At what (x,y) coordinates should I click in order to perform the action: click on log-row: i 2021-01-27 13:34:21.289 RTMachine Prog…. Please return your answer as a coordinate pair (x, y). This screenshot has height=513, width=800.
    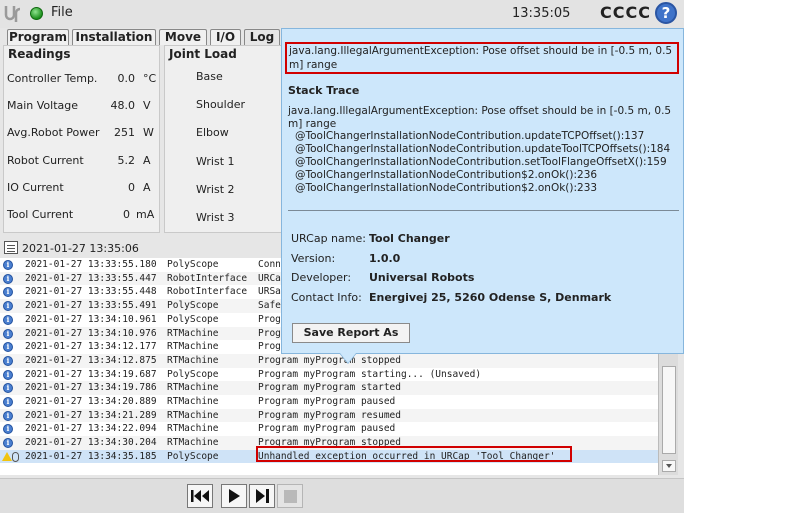
    Looking at the image, I should click on (329, 415).